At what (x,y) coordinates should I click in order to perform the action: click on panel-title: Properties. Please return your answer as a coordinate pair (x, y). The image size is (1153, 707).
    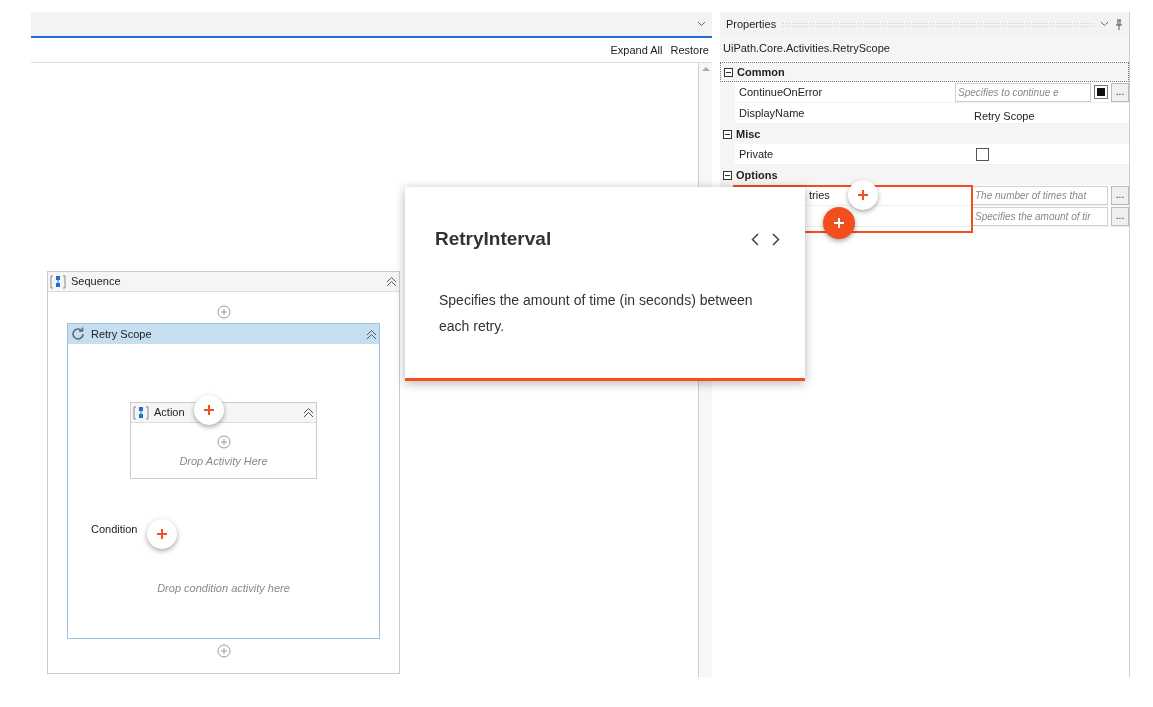
    Looking at the image, I should click on (751, 24).